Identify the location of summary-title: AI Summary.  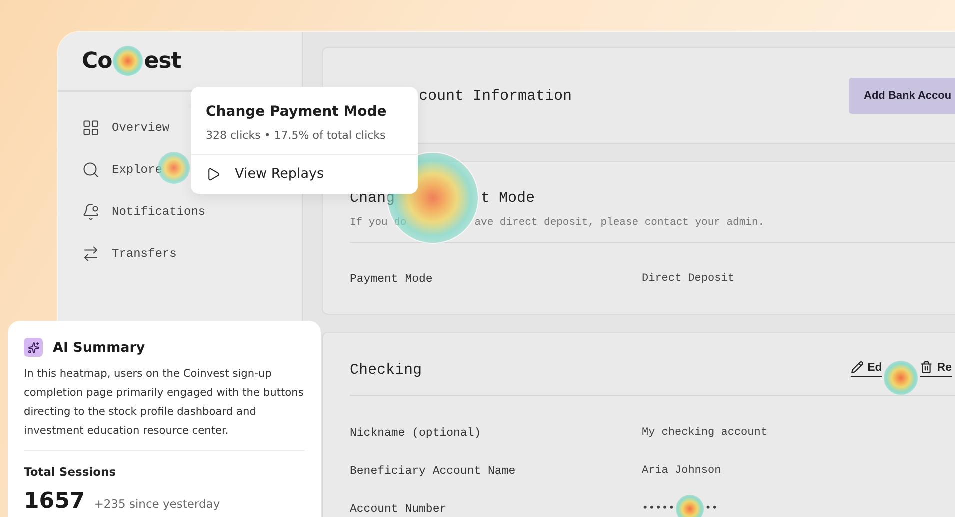
(99, 348).